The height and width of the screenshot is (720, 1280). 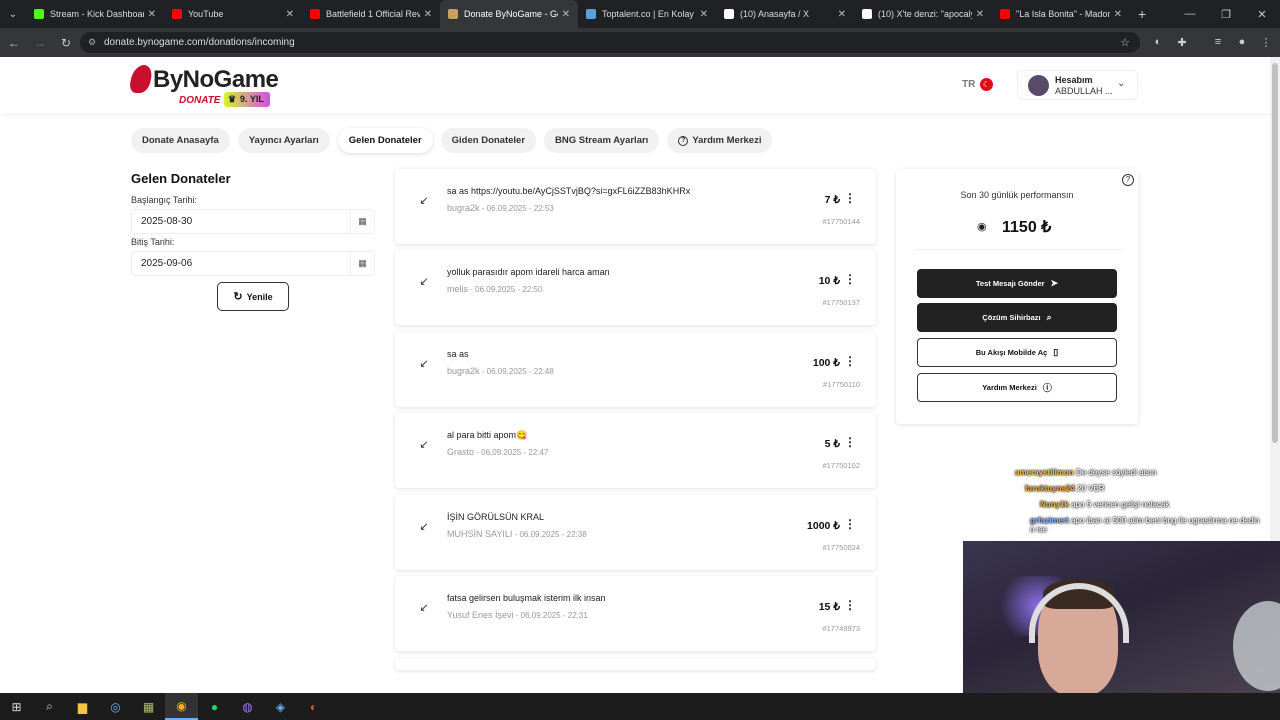 What do you see at coordinates (1017, 283) in the screenshot?
I see `performance-action-button: Test Mesajı Gönder ➤` at bounding box center [1017, 283].